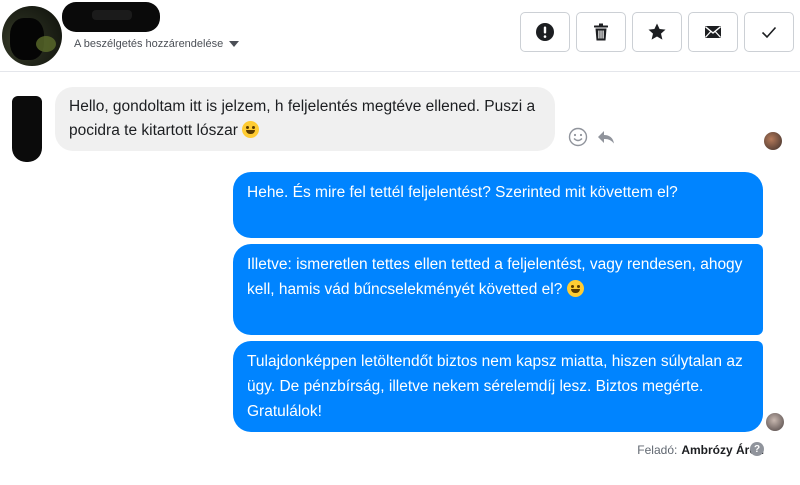 The width and height of the screenshot is (800, 485). I want to click on star-button, so click(657, 32).